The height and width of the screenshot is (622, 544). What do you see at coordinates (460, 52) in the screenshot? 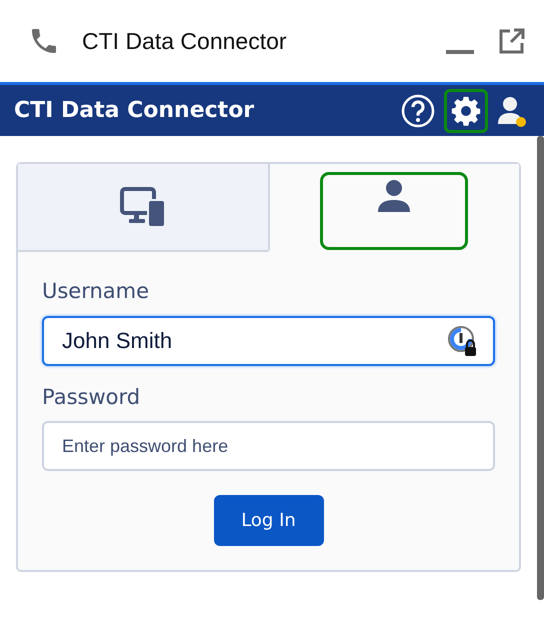
I see `minimize-icon` at bounding box center [460, 52].